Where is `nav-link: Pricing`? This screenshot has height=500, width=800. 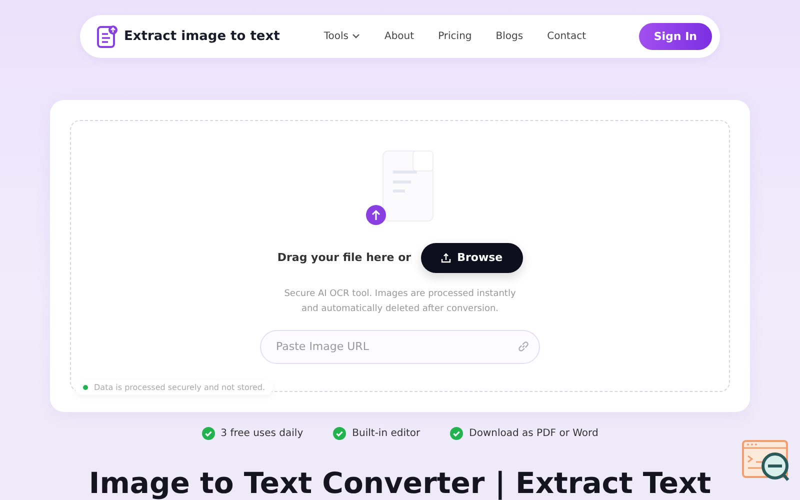
nav-link: Pricing is located at coordinates (455, 36).